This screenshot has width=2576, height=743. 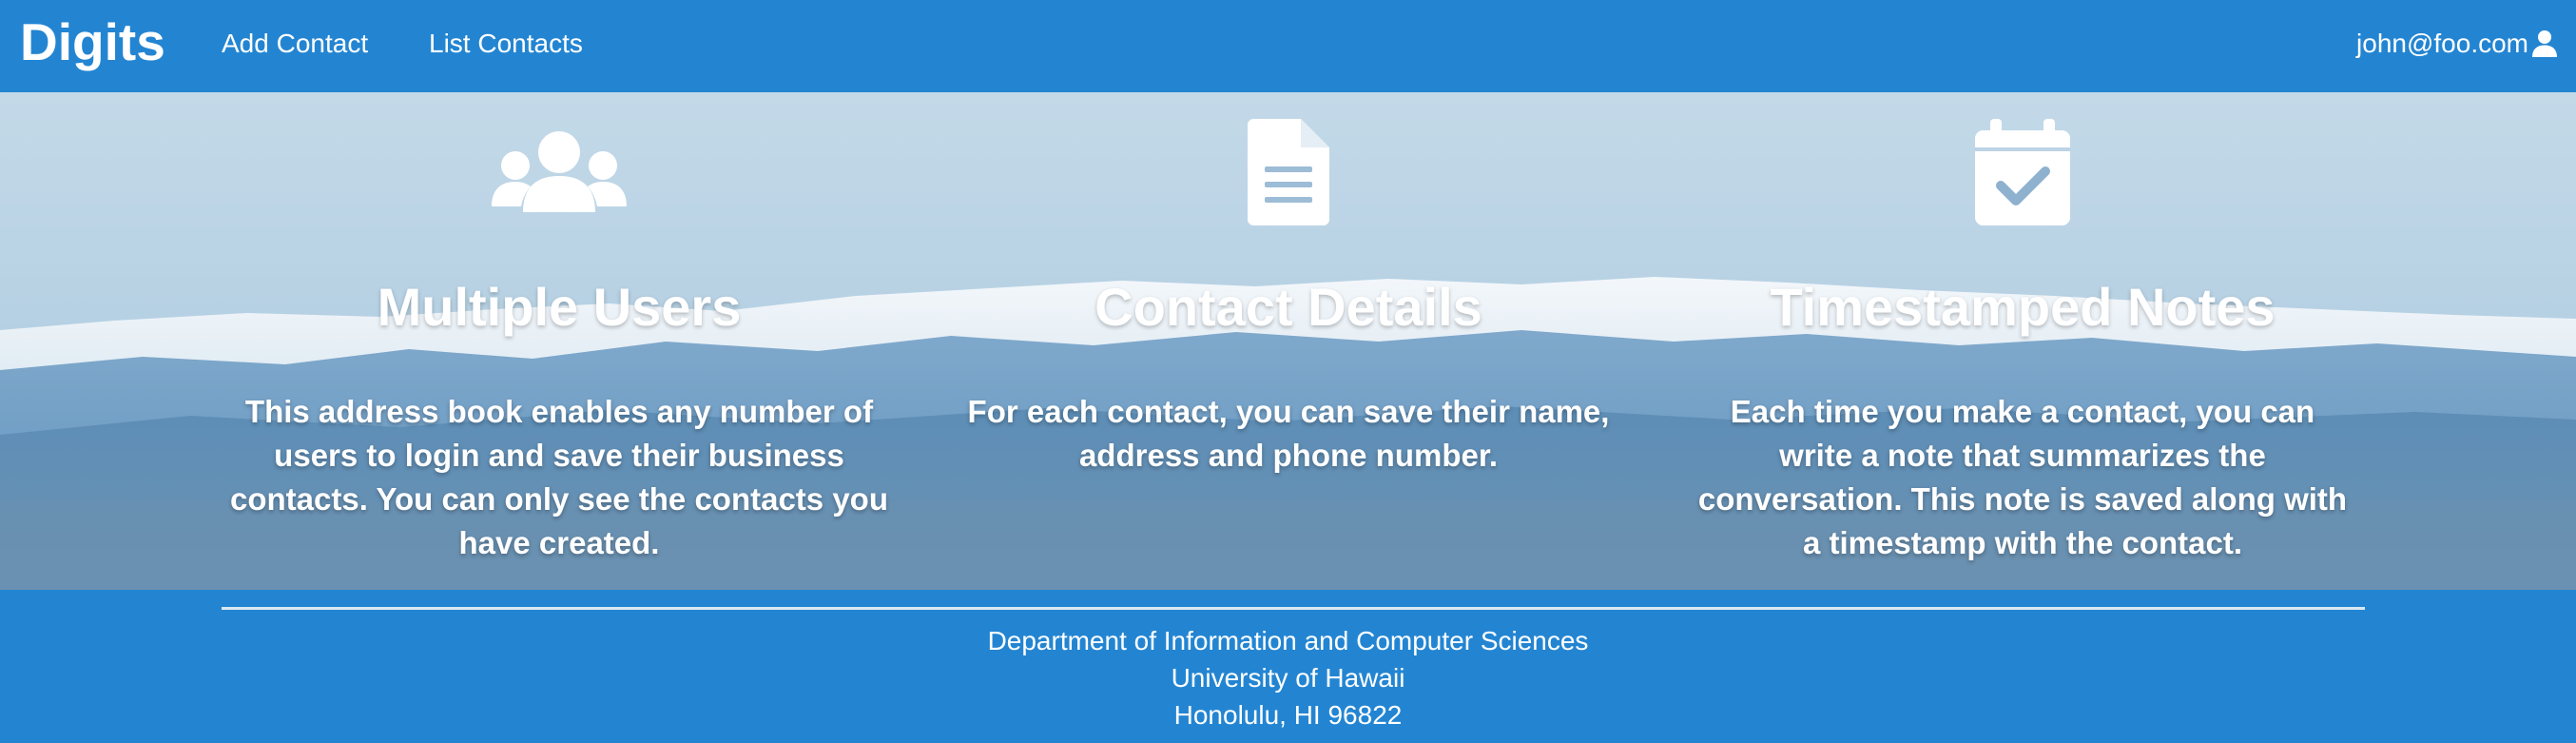 I want to click on user-email: john@foo.com, so click(x=2442, y=43).